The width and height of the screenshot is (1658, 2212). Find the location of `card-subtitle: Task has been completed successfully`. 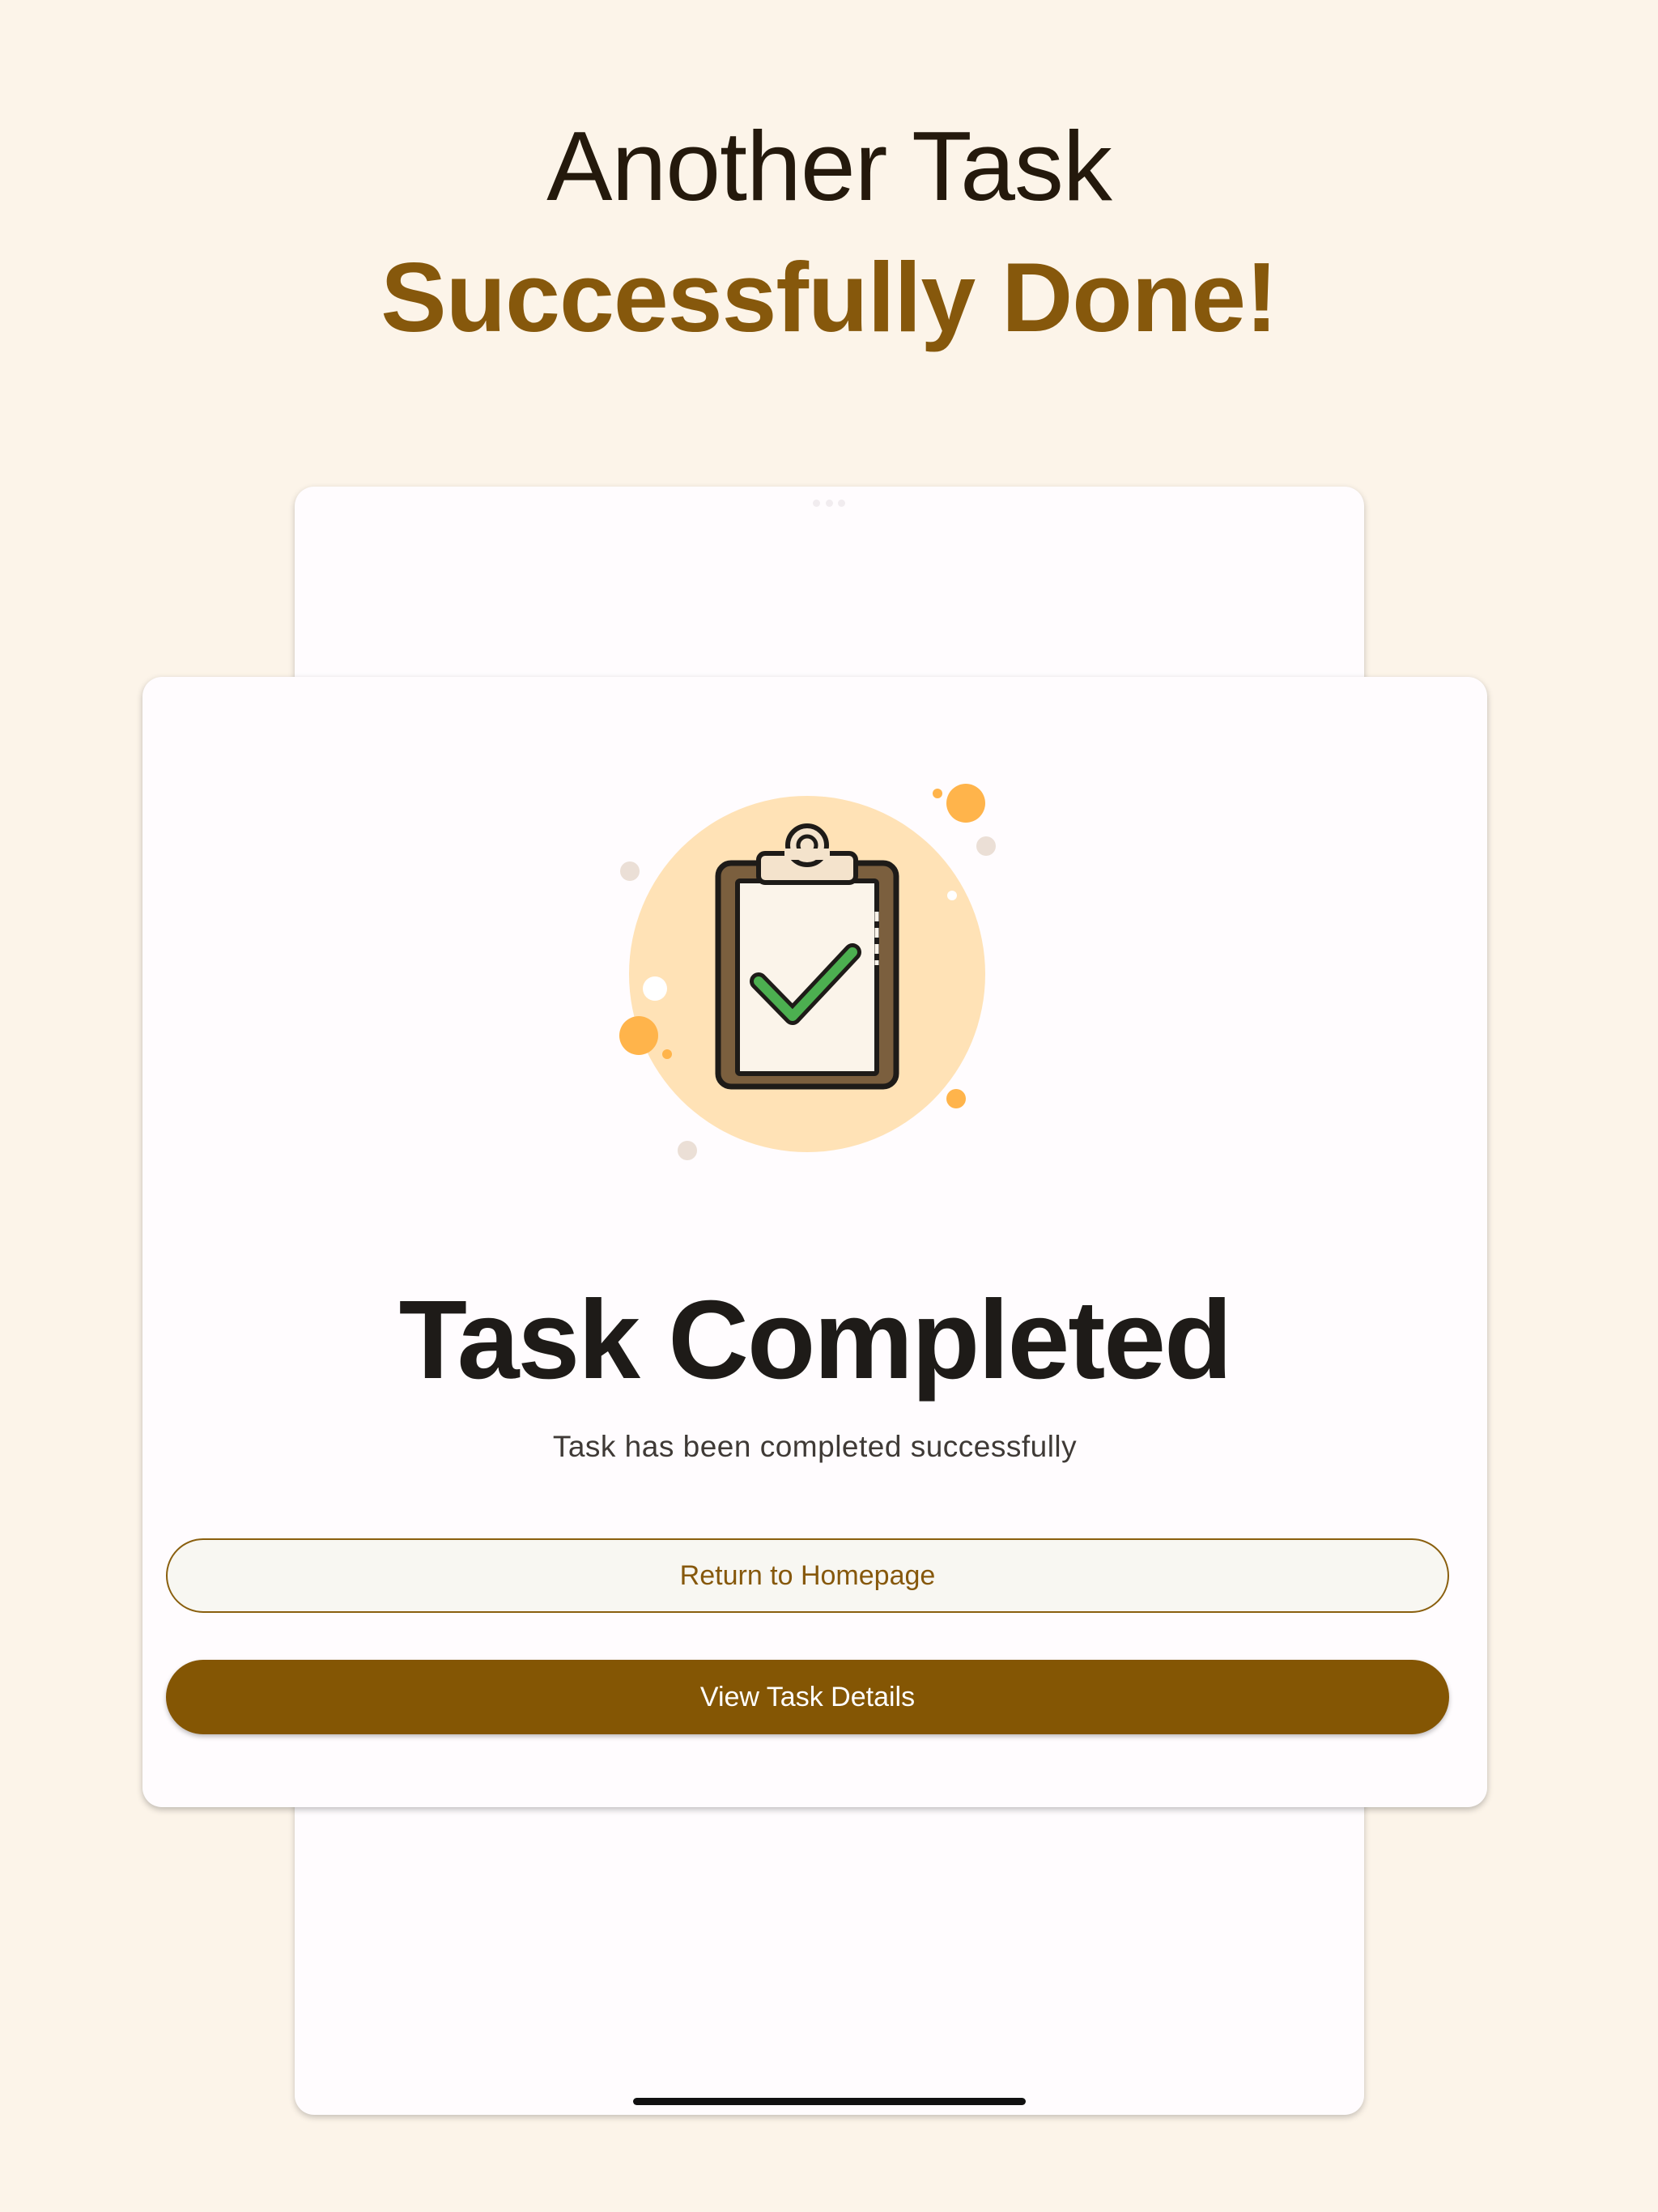

card-subtitle: Task has been completed successfully is located at coordinates (815, 1447).